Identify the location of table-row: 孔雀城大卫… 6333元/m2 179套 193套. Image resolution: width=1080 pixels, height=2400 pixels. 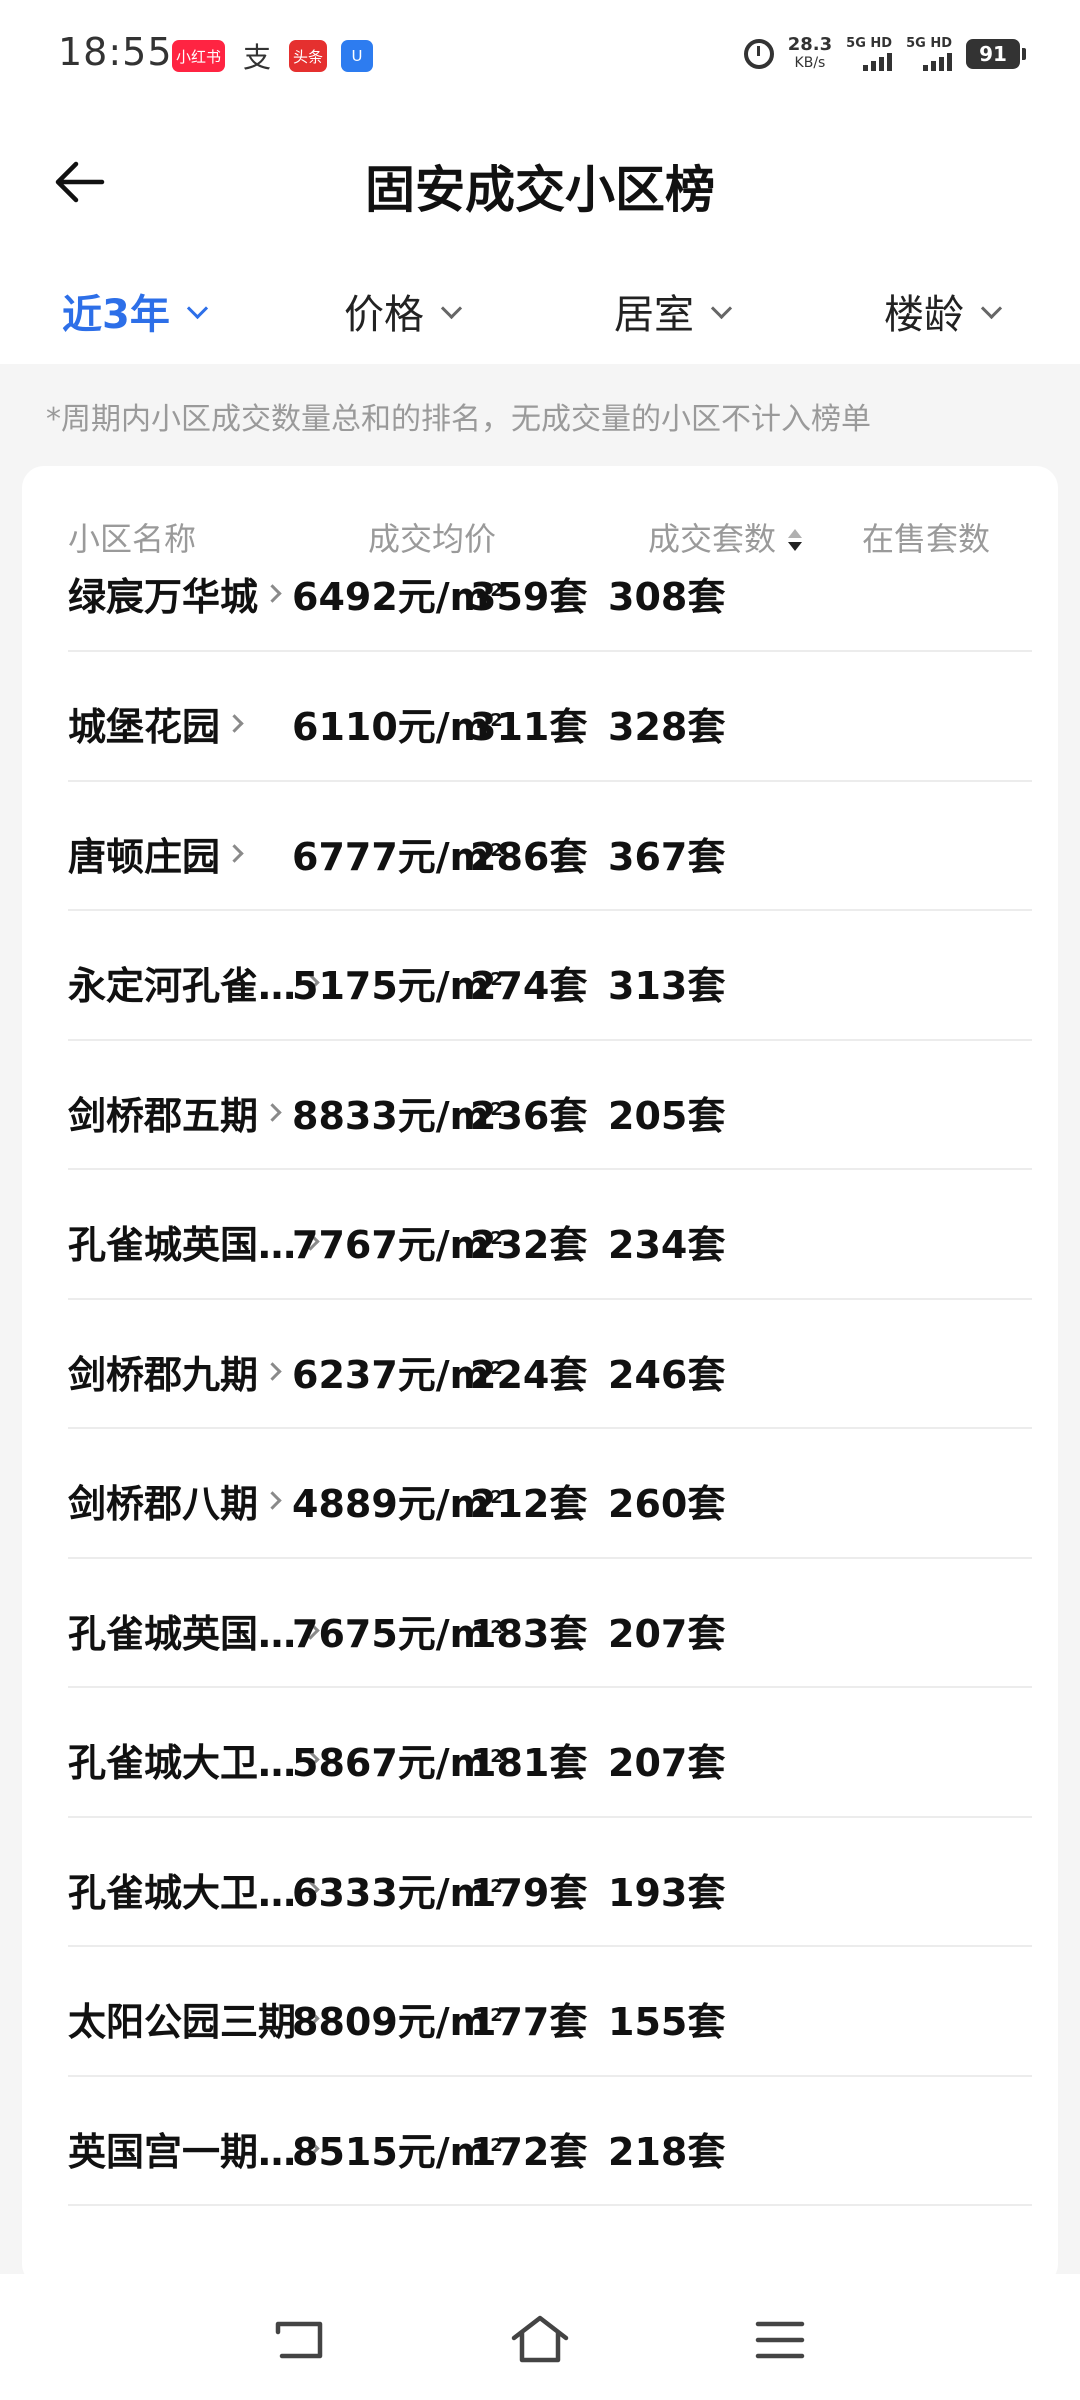
(550, 1882).